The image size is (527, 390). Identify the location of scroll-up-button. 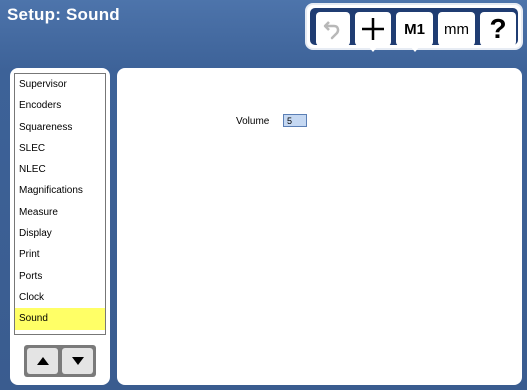
(42, 361).